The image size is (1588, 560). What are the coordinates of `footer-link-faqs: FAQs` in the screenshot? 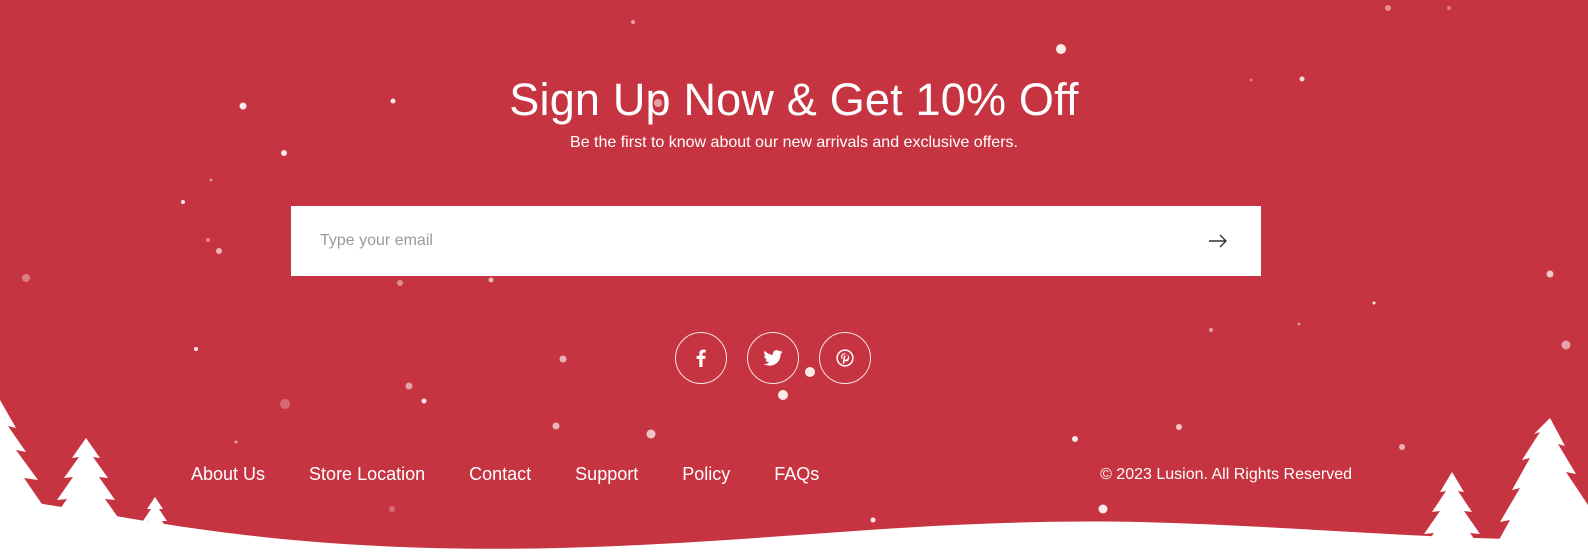 It's located at (796, 474).